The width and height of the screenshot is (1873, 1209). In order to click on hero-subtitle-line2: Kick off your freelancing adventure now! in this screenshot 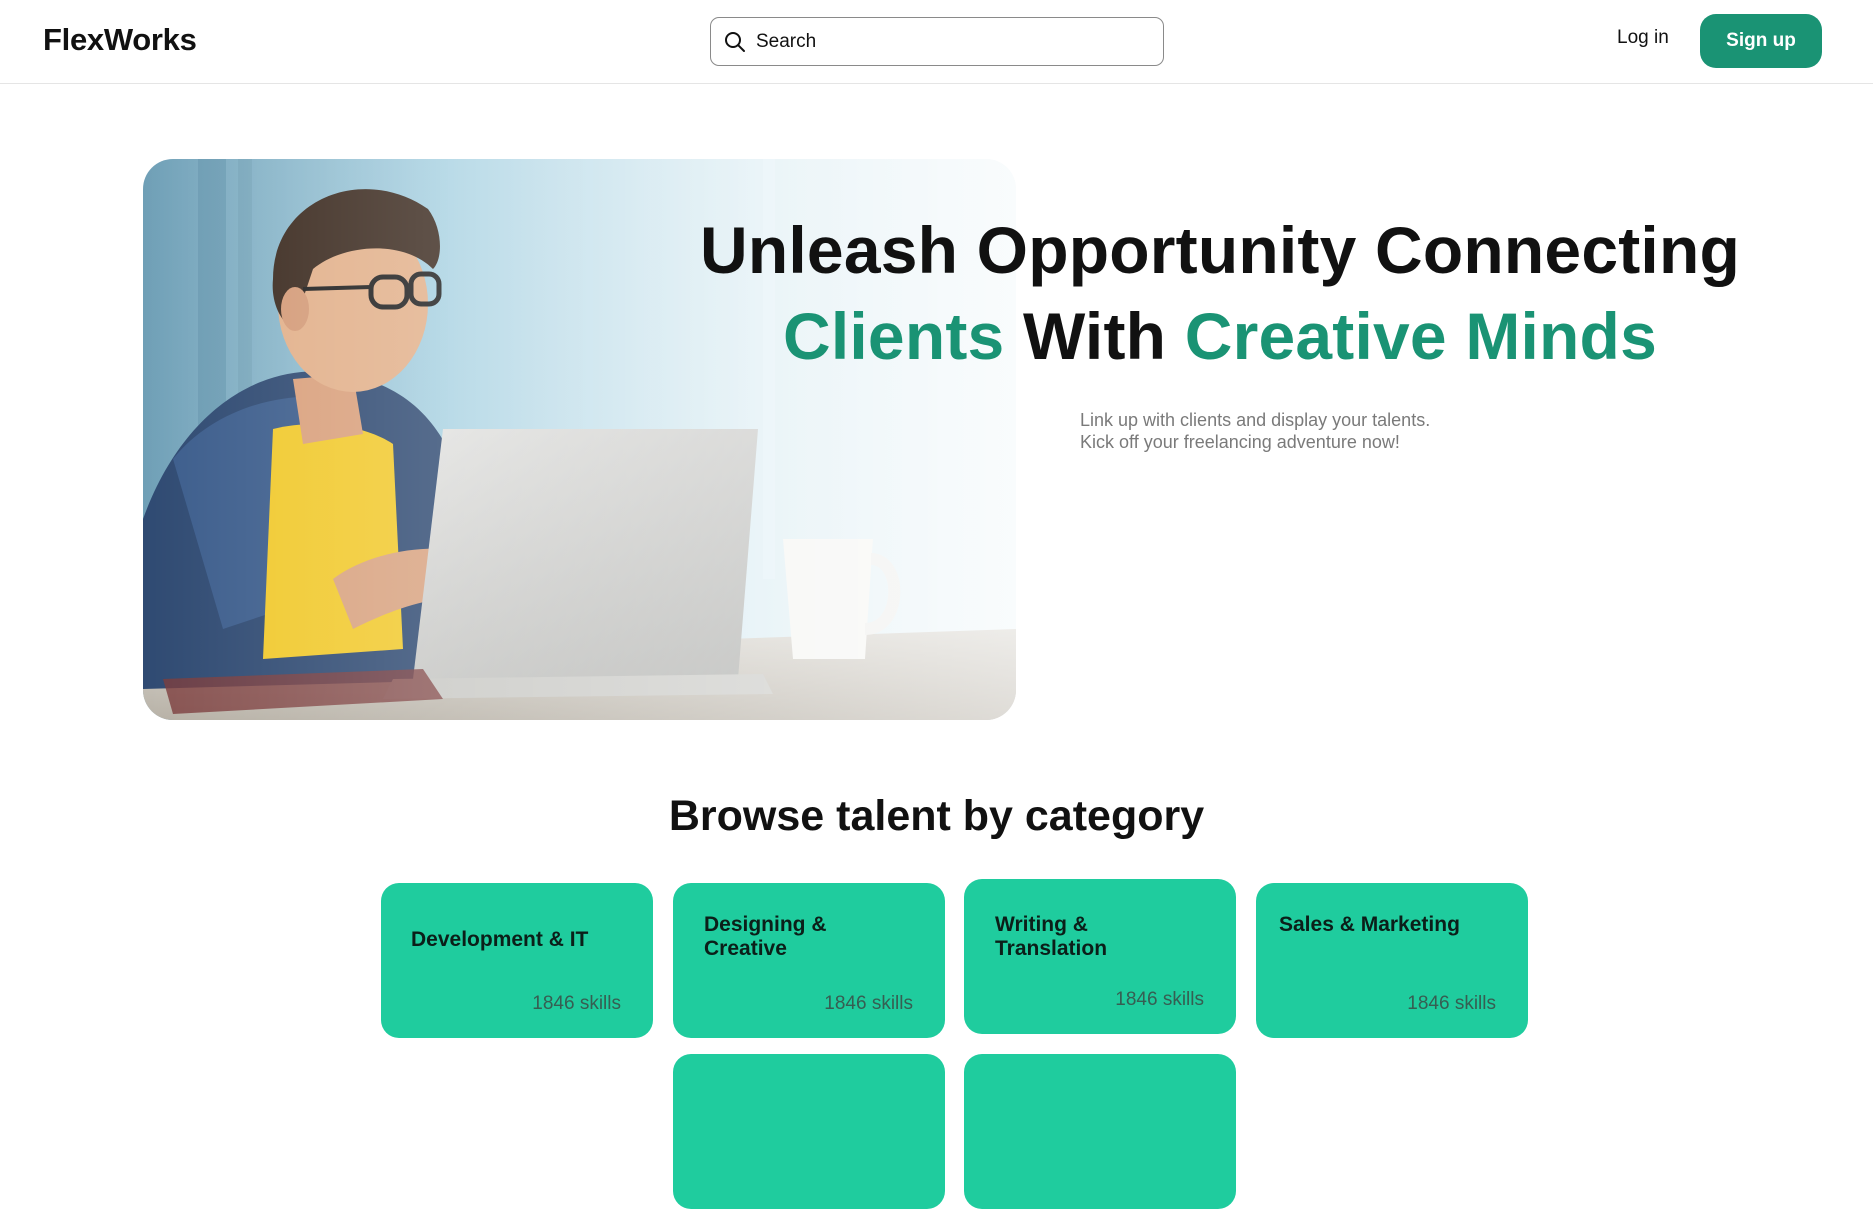, I will do `click(1240, 442)`.